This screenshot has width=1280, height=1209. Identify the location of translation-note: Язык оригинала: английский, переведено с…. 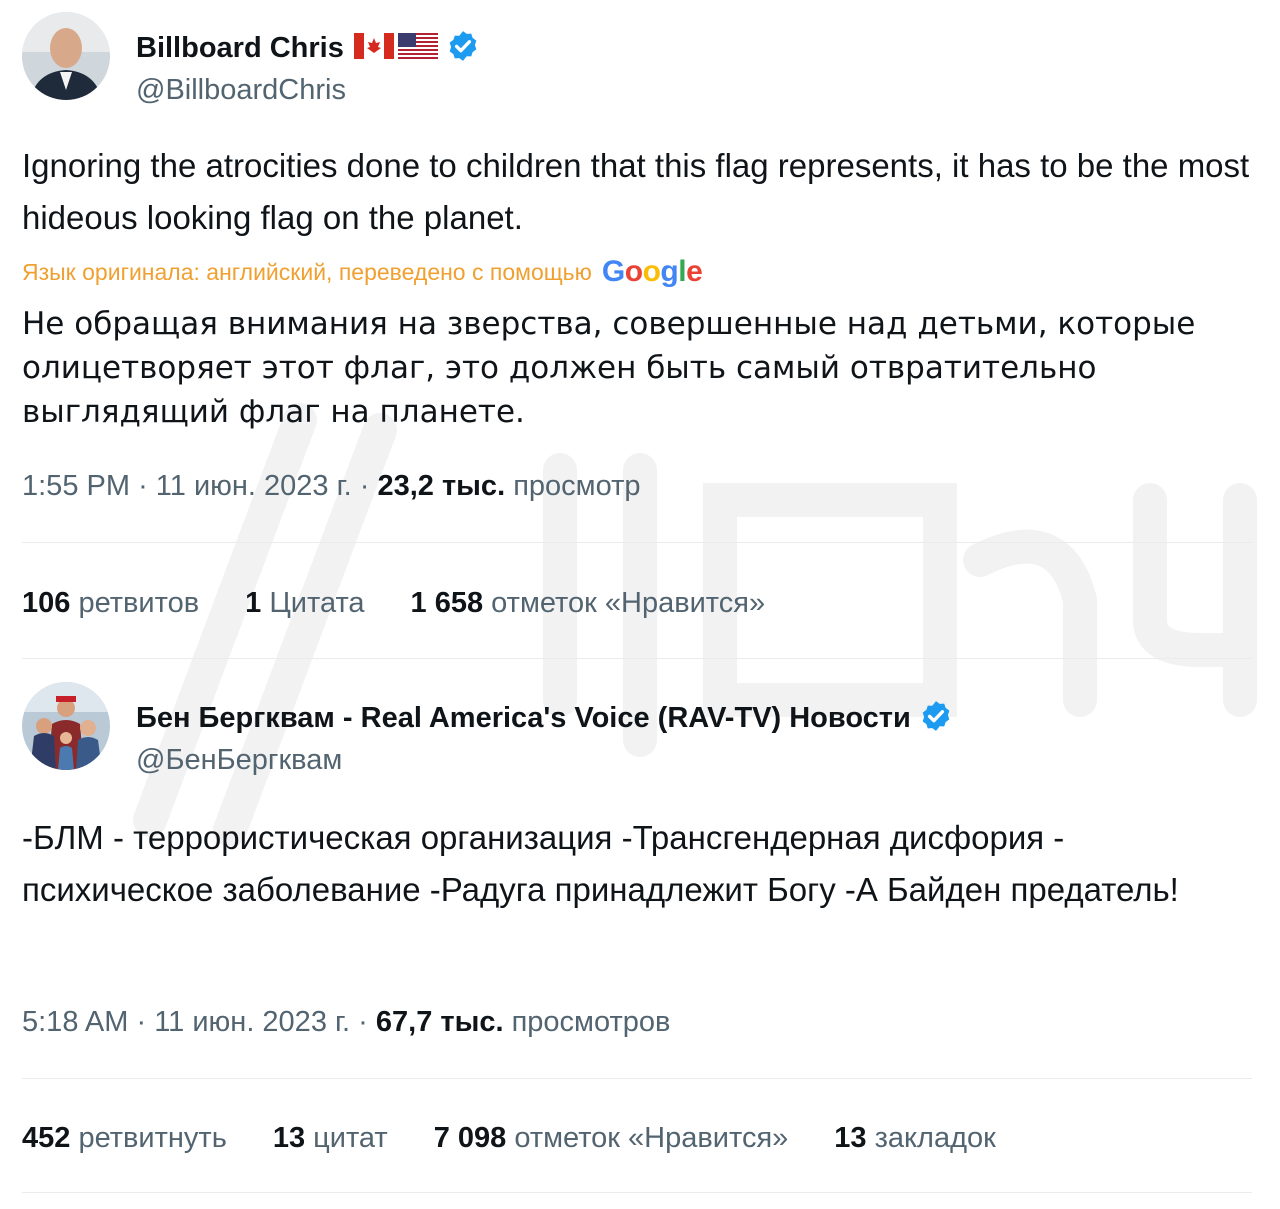
(362, 272).